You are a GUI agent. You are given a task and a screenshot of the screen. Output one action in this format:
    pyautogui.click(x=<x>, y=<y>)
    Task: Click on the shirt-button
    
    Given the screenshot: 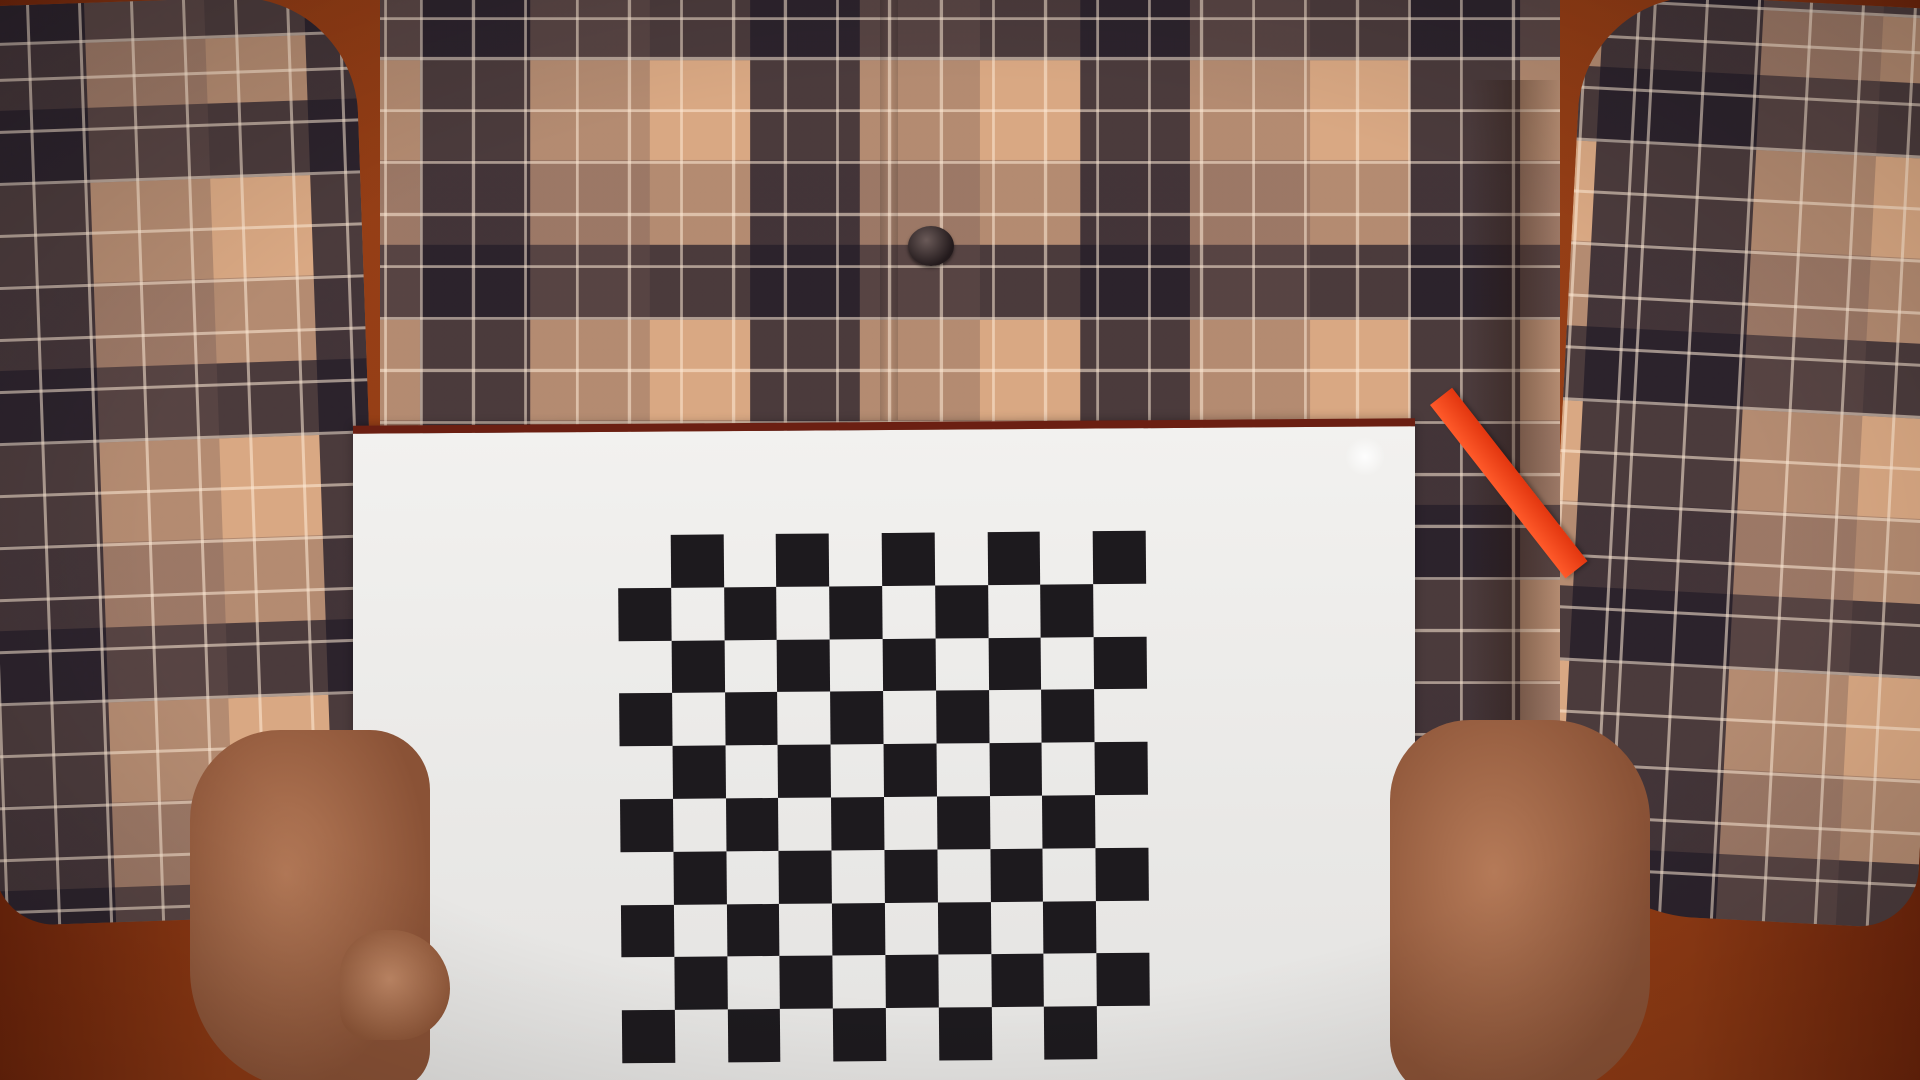 What is the action you would take?
    pyautogui.click(x=931, y=246)
    